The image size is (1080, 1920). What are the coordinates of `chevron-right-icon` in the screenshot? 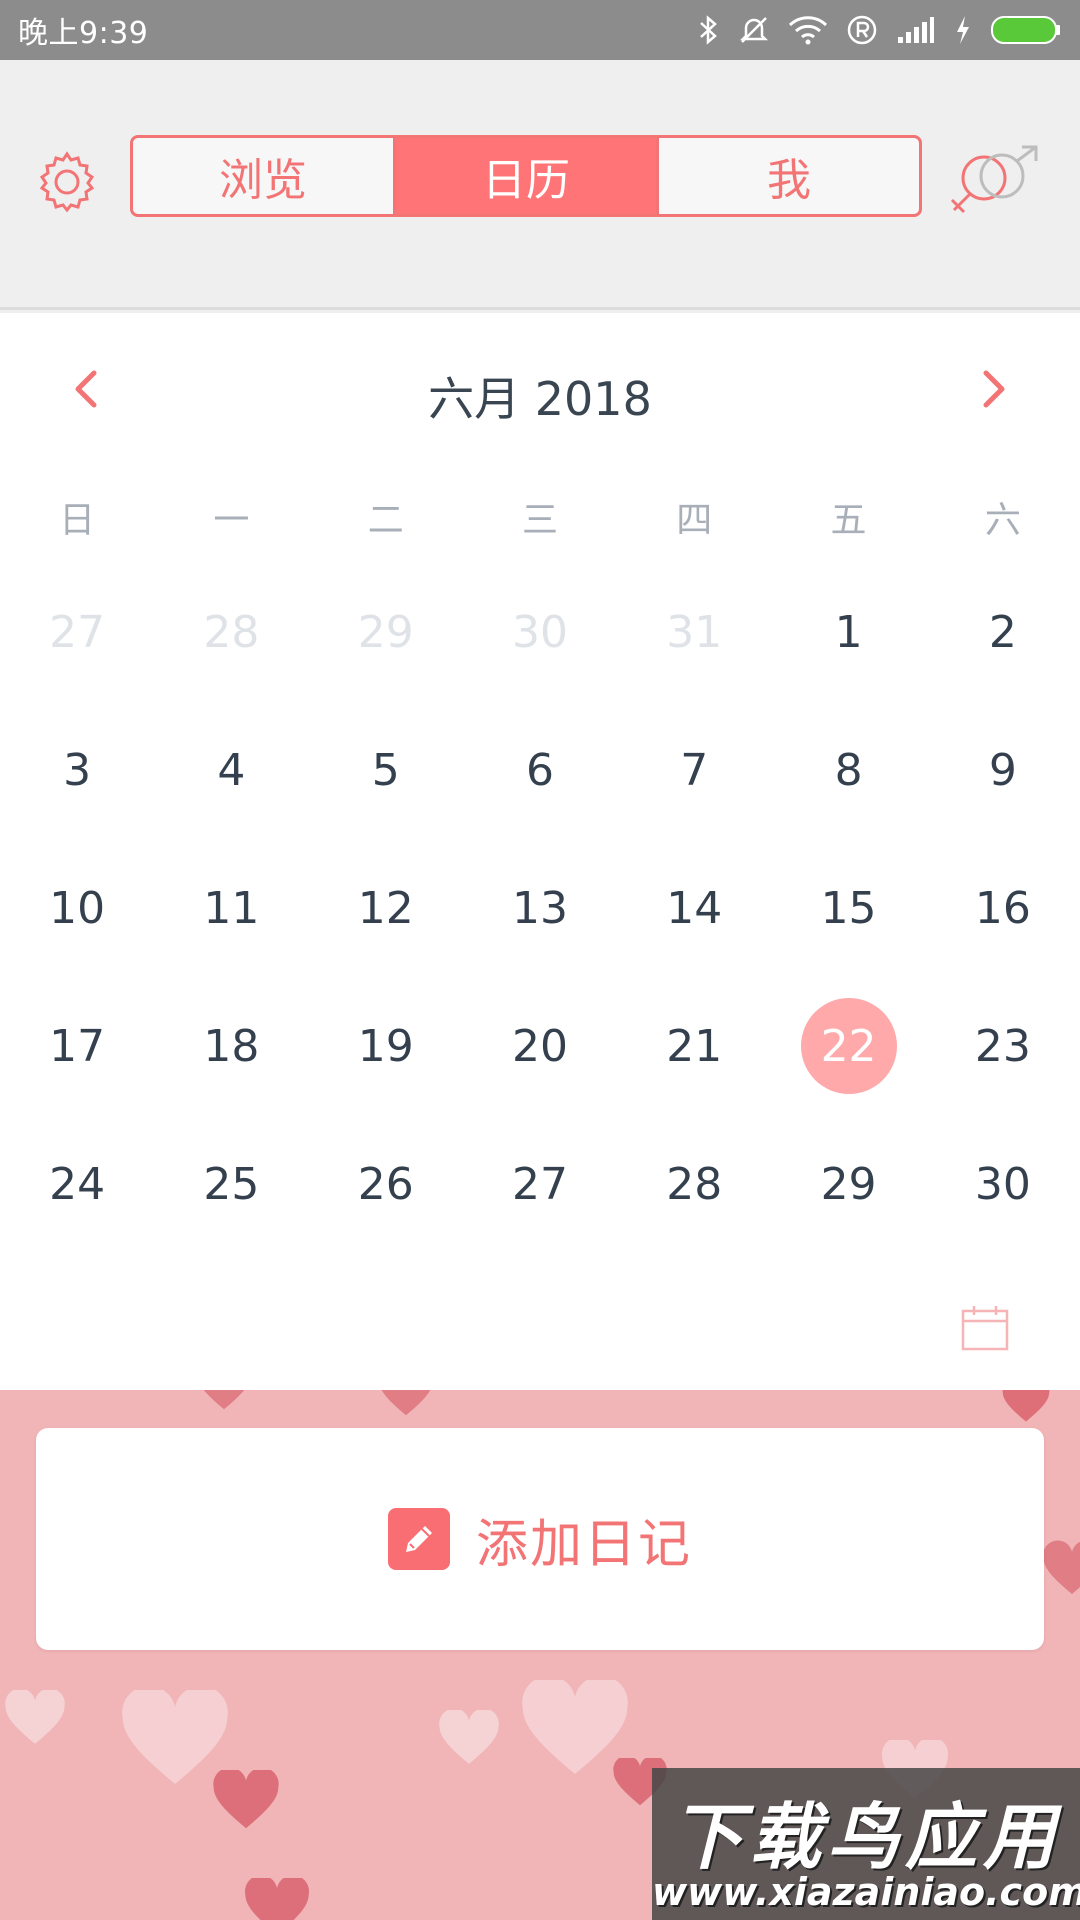 It's located at (994, 389).